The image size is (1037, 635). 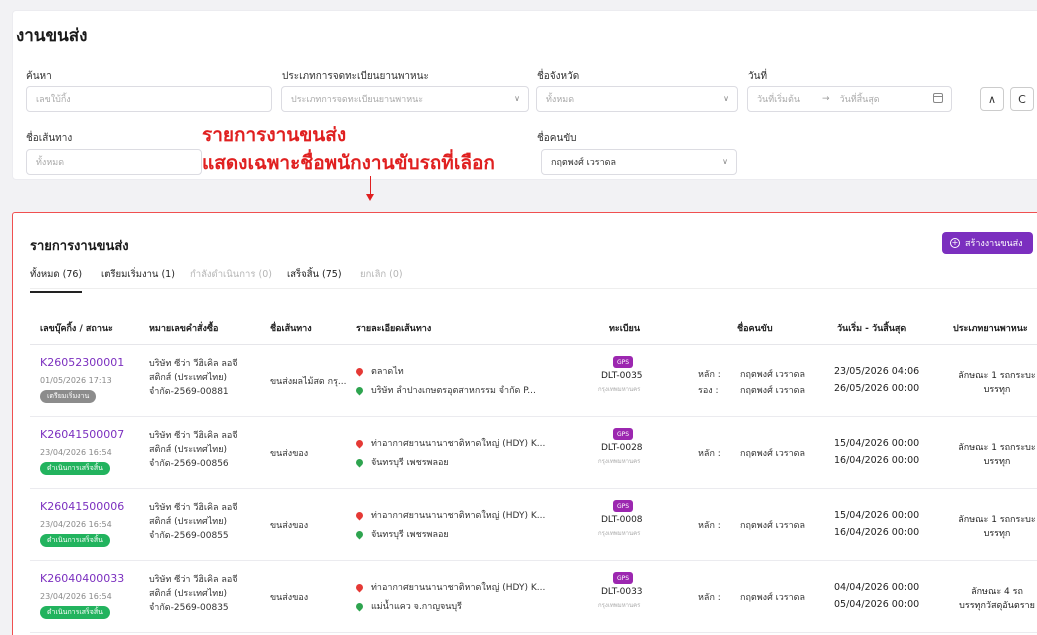 I want to click on calendar-icon, so click(x=938, y=98).